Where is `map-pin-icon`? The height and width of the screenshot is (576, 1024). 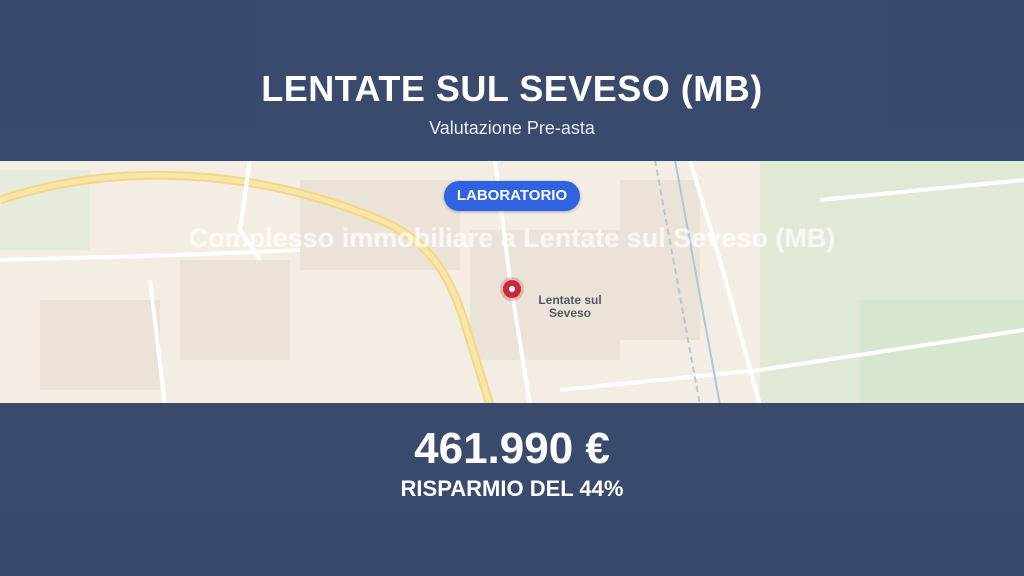 map-pin-icon is located at coordinates (512, 289).